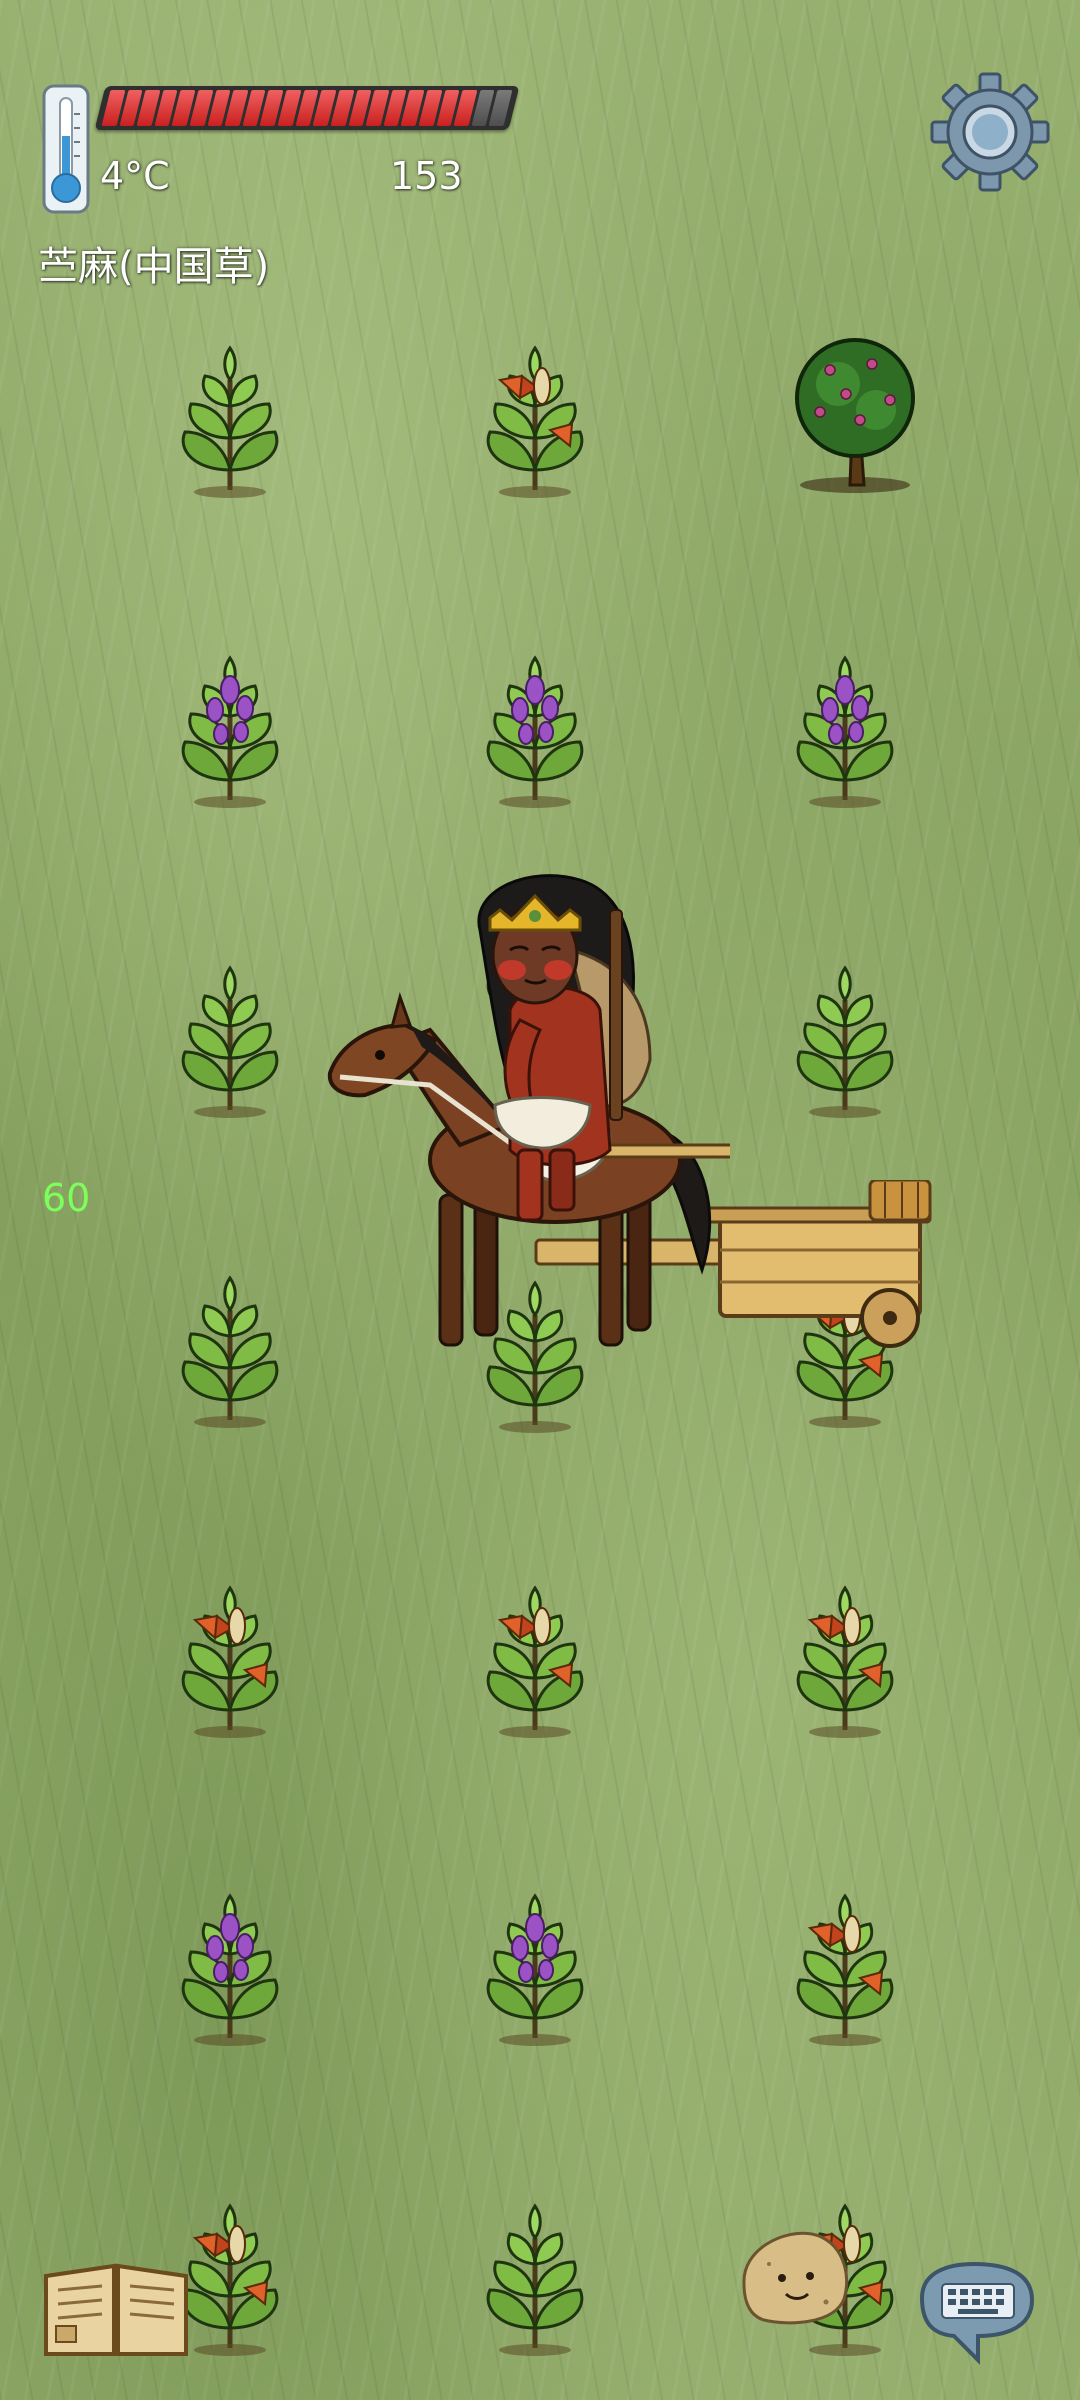  What do you see at coordinates (855, 410) in the screenshot?
I see `berry-tree` at bounding box center [855, 410].